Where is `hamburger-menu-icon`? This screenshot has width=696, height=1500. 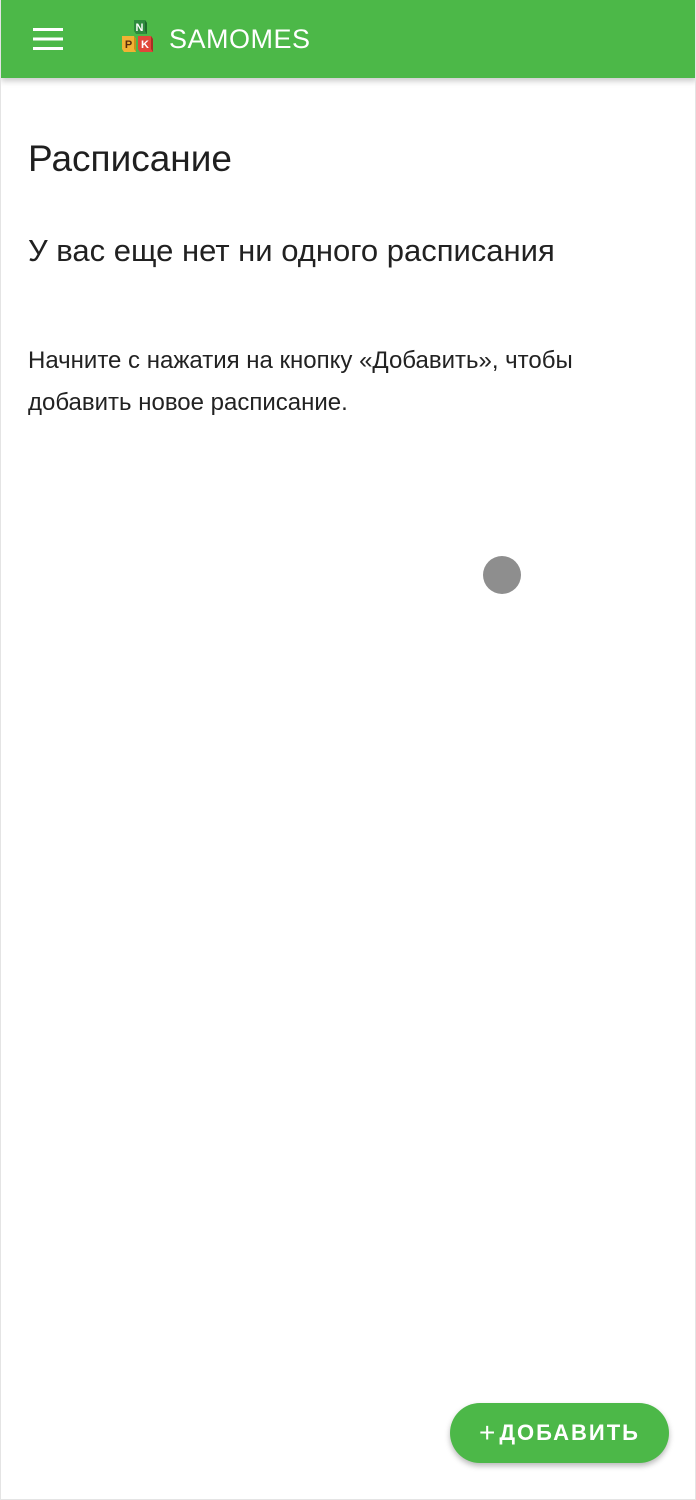
hamburger-menu-icon is located at coordinates (48, 39).